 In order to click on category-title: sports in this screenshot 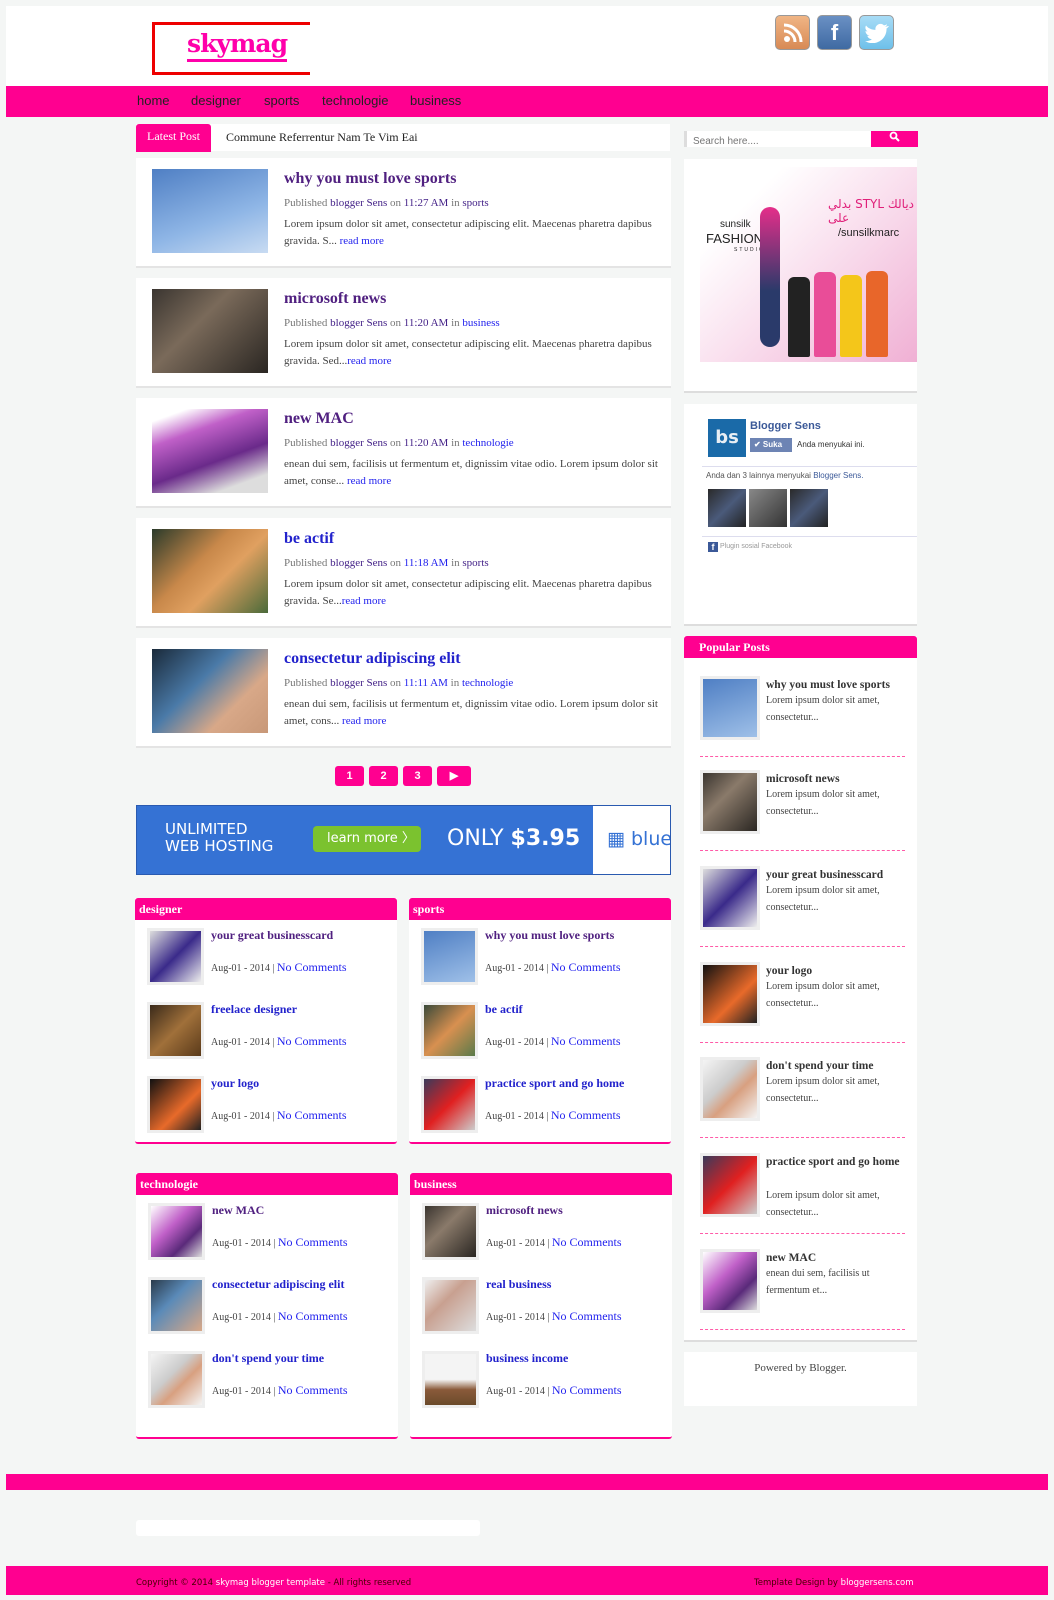, I will do `click(540, 909)`.